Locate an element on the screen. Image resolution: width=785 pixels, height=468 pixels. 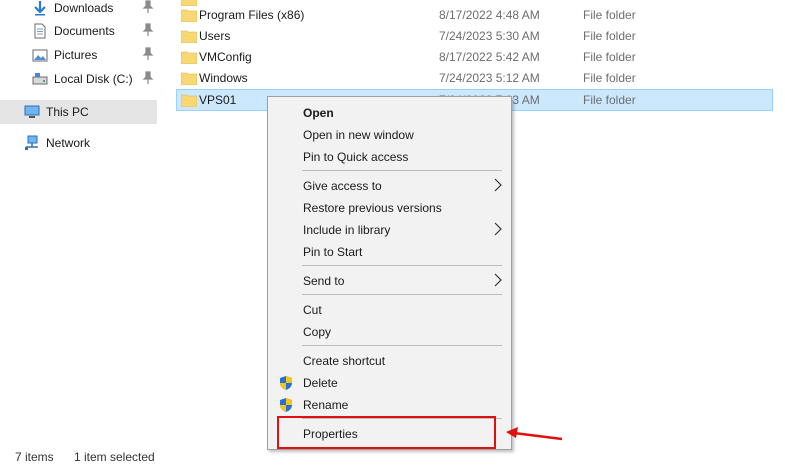
file-row: Windows 7/24/2023 5:12 AM File folder is located at coordinates (474, 78).